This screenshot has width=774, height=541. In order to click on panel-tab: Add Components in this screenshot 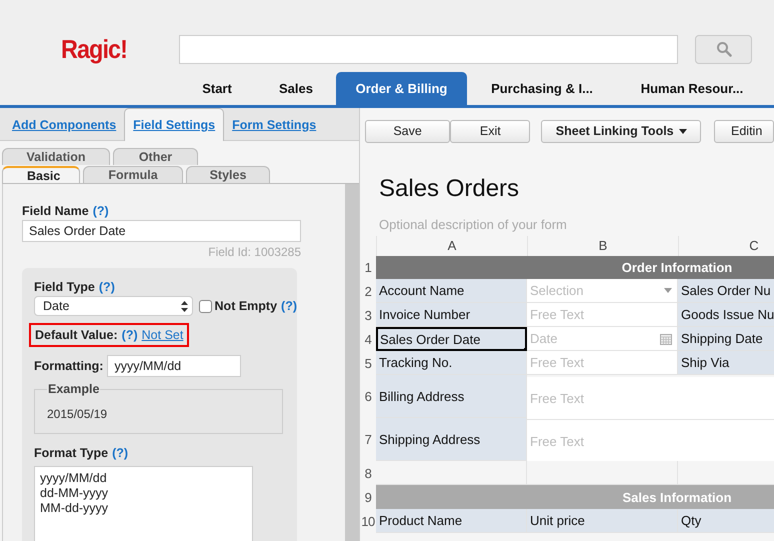, I will do `click(64, 124)`.